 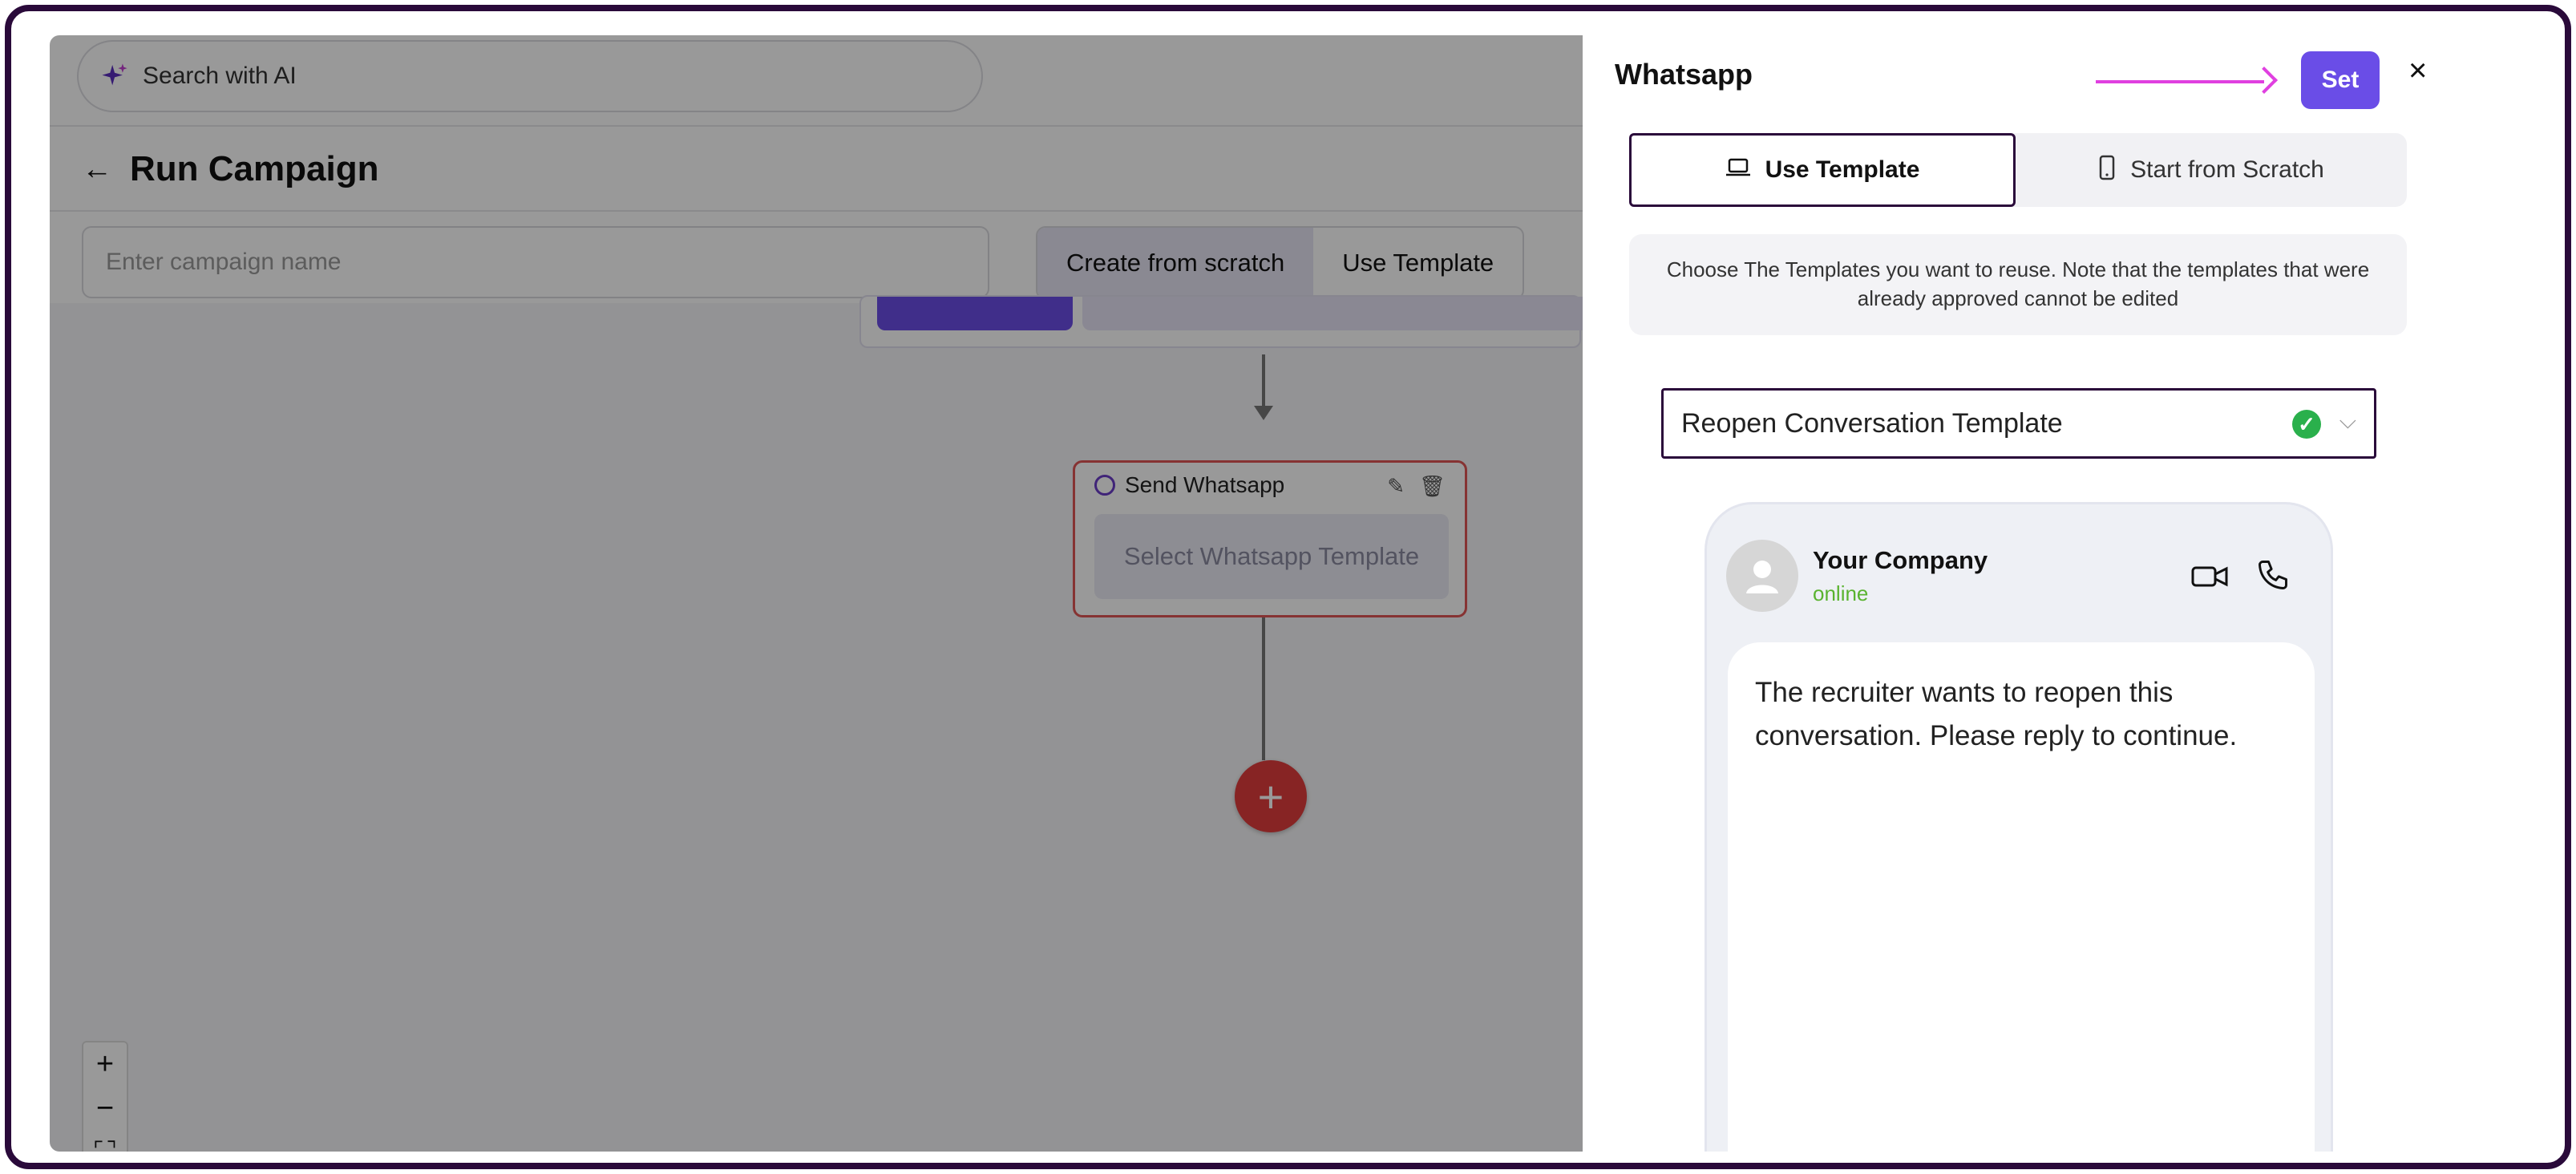 I want to click on tab-start-from-scratch: Start from Scratch, so click(x=2211, y=170).